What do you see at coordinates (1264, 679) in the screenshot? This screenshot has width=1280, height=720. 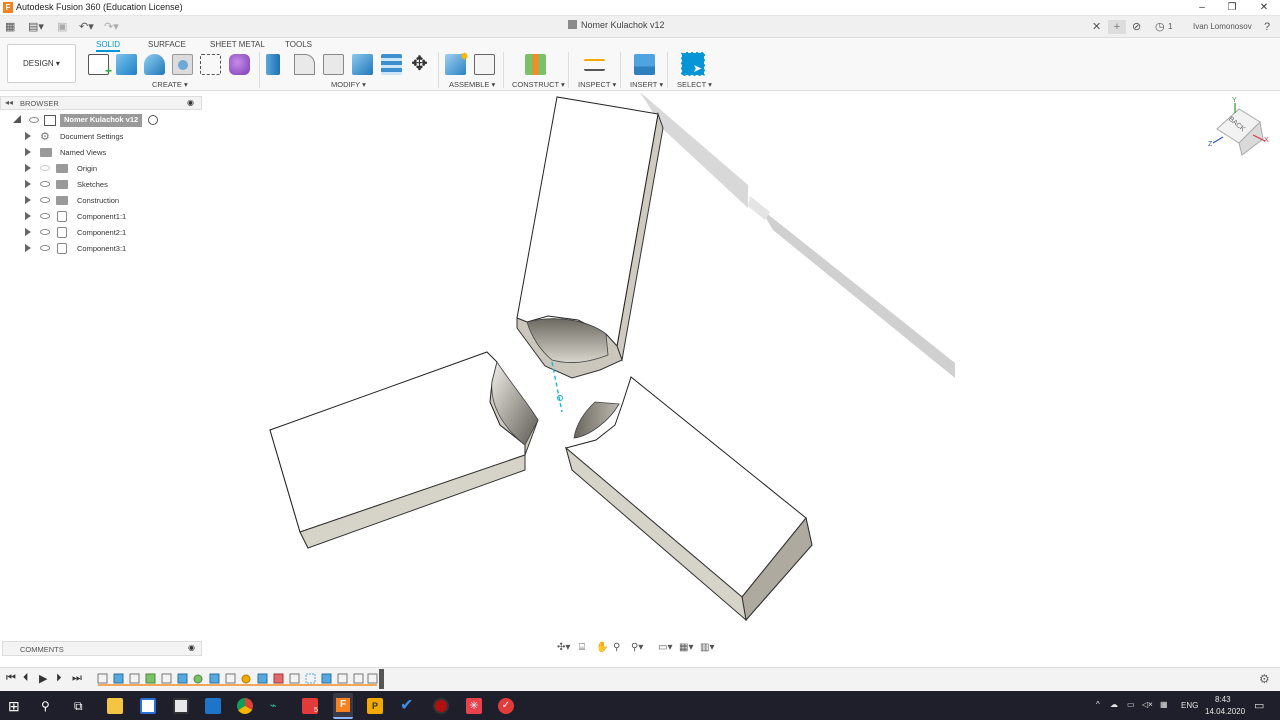 I see `timeline-settings-gear-icon: ⚙` at bounding box center [1264, 679].